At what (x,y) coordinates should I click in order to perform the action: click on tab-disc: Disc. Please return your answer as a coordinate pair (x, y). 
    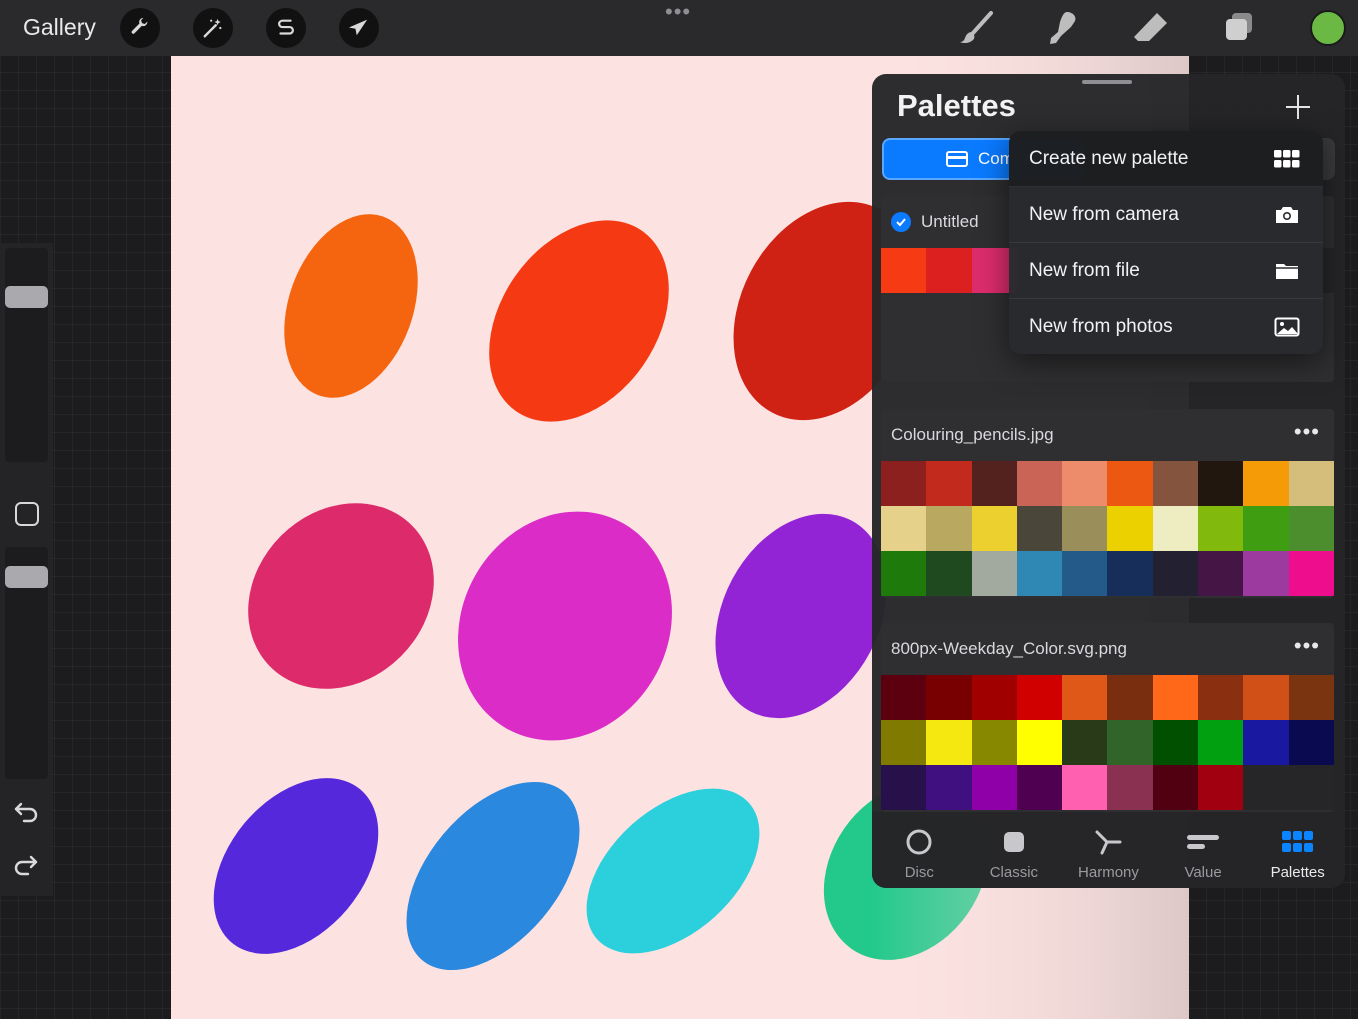
    Looking at the image, I should click on (919, 850).